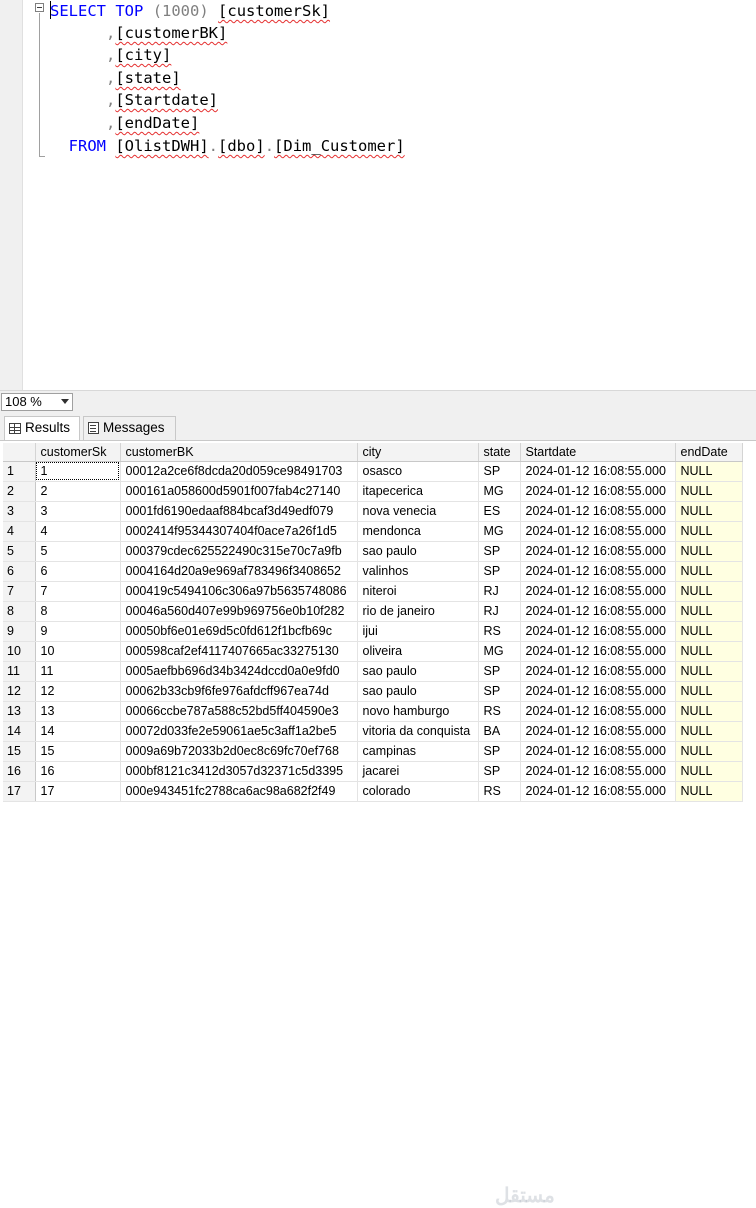 Image resolution: width=756 pixels, height=1208 pixels. I want to click on grid-cell: campinas, so click(418, 751).